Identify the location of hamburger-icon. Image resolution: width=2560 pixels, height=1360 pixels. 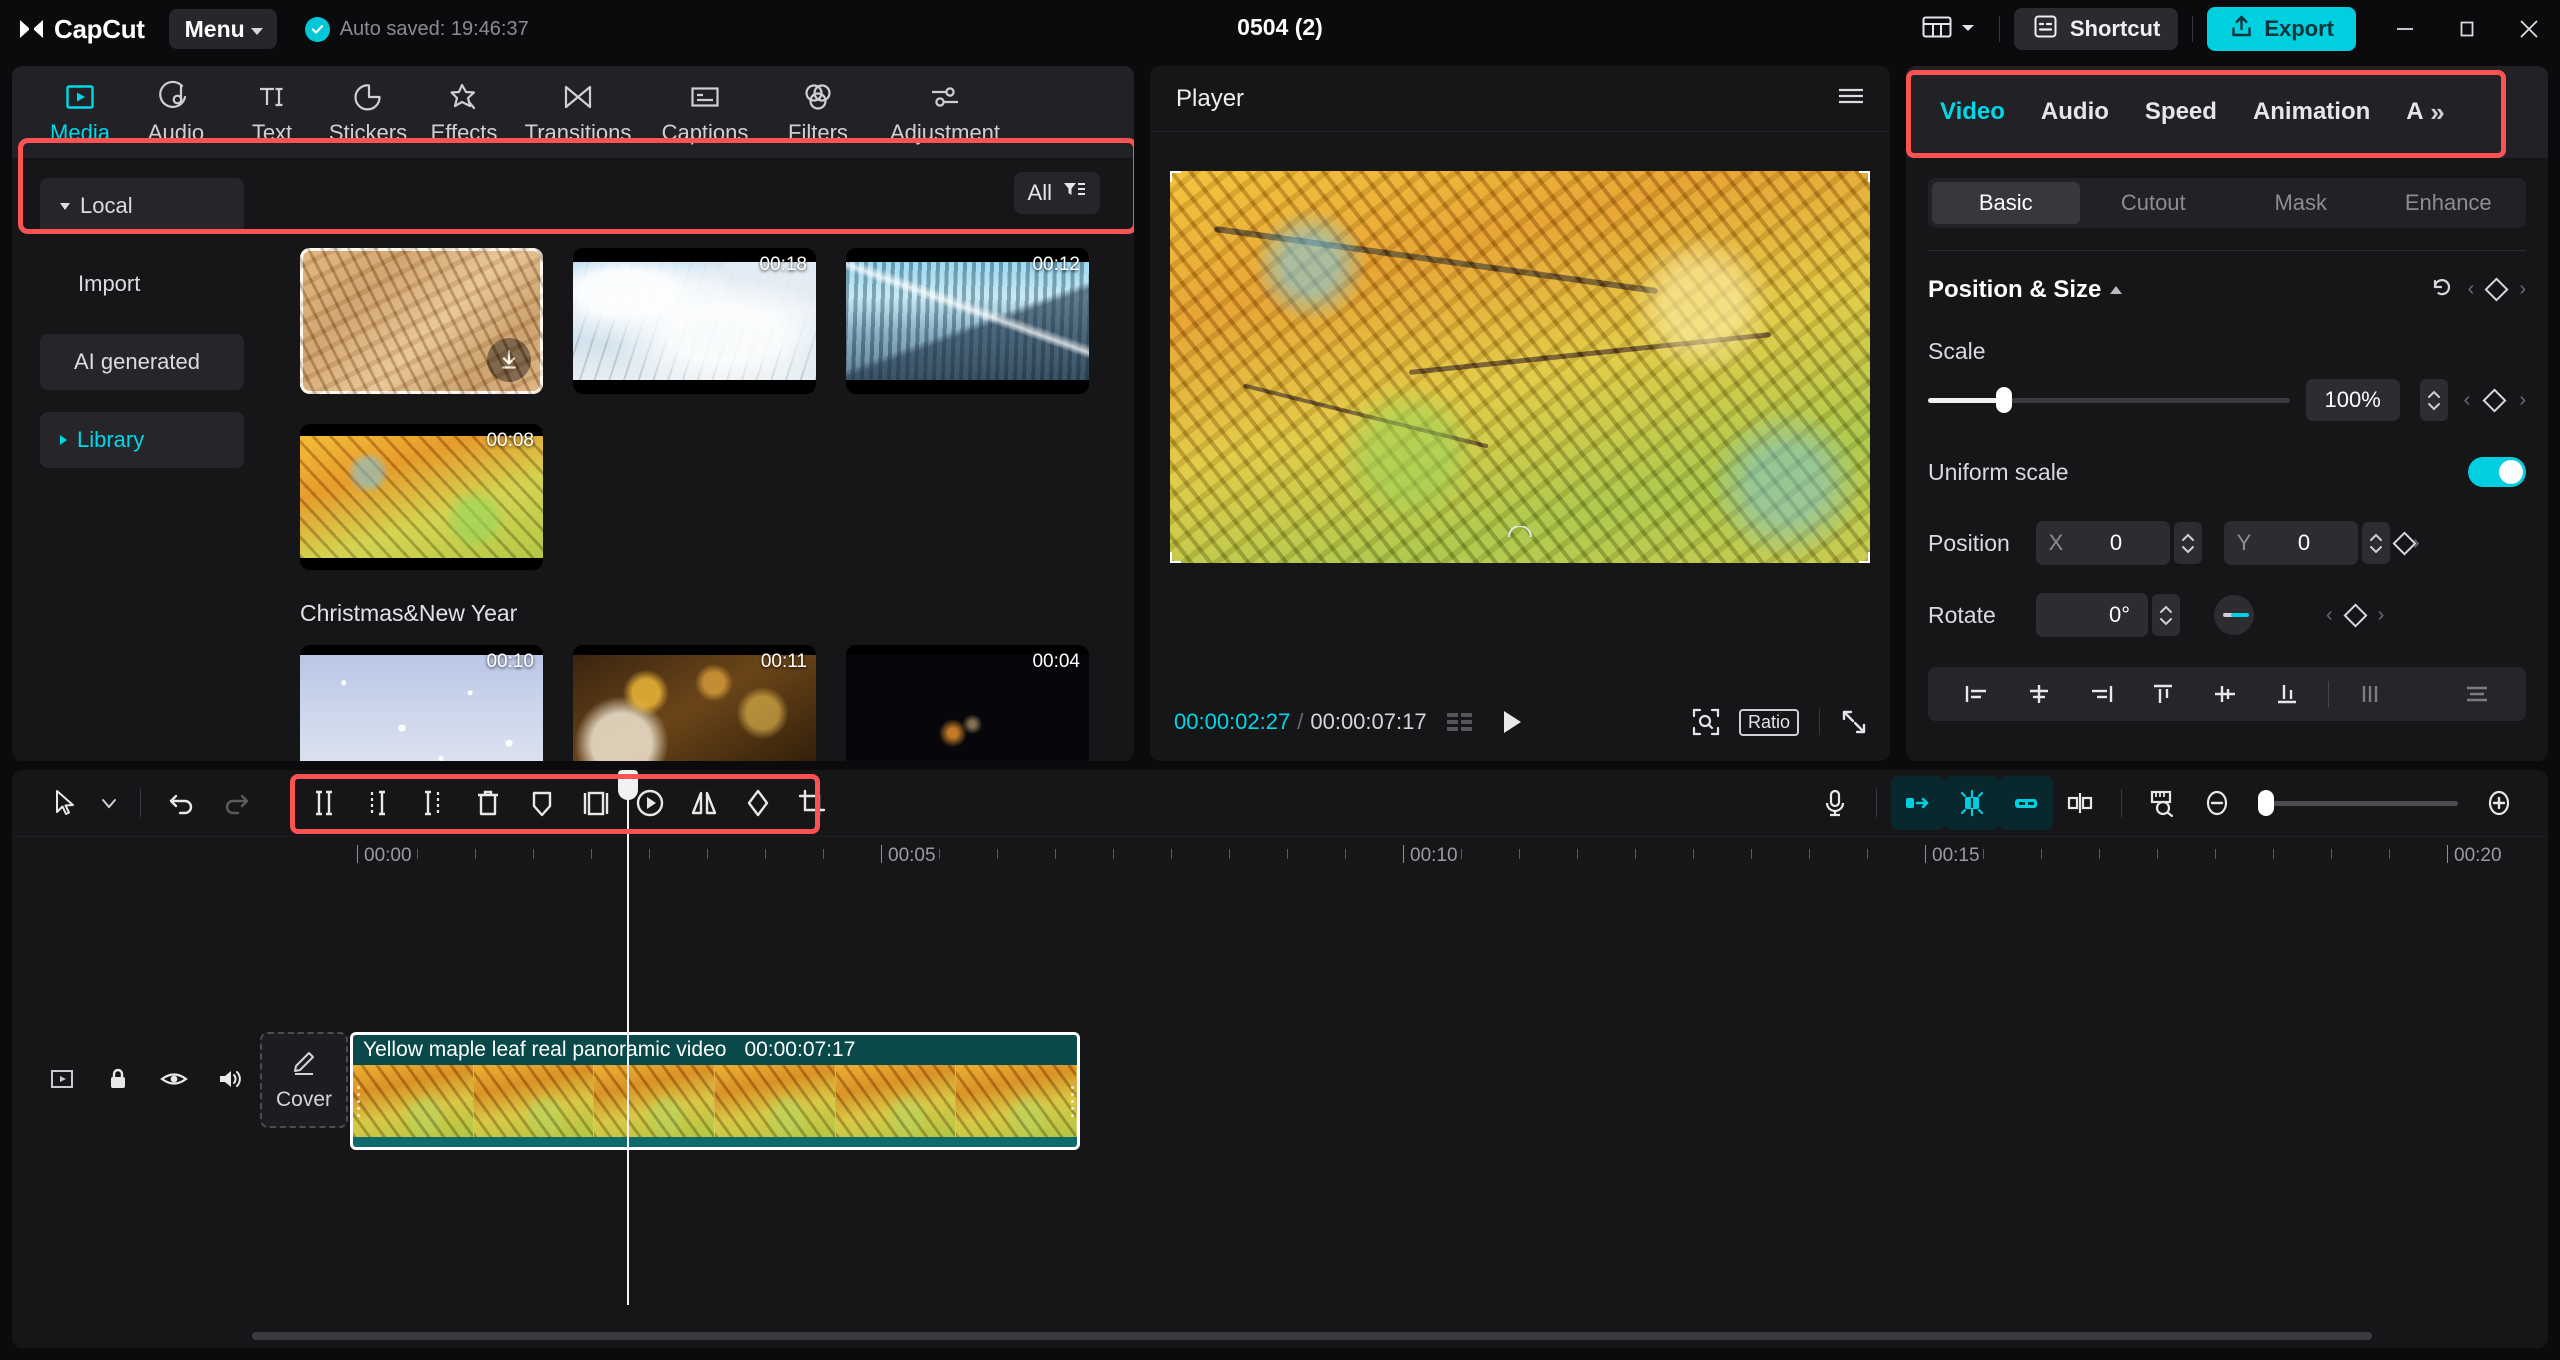
(1851, 98).